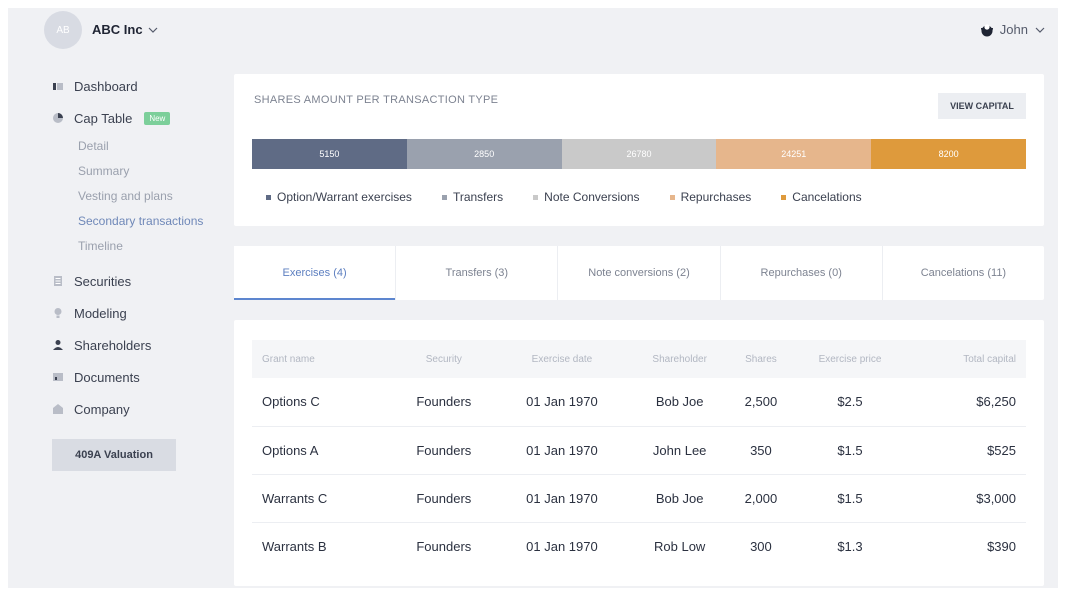 This screenshot has height=596, width=1066. What do you see at coordinates (996, 498) in the screenshot?
I see `table-cell: $3,000` at bounding box center [996, 498].